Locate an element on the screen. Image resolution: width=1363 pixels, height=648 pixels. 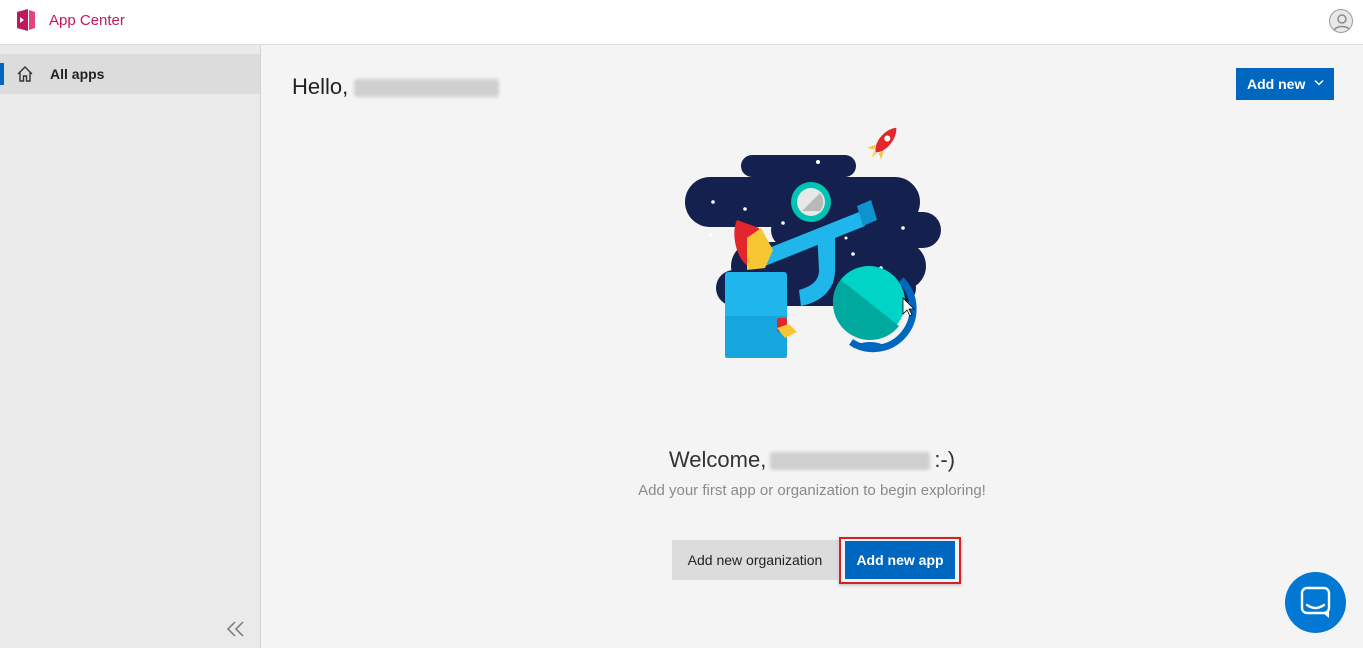
app-title: App Center is located at coordinates (87, 20).